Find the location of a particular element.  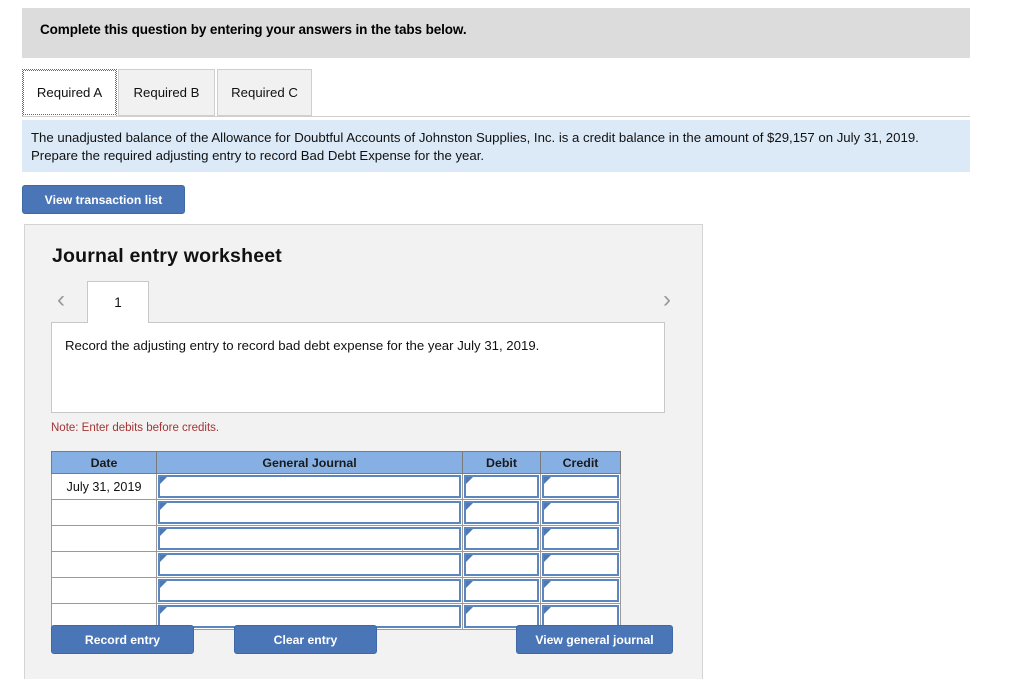

worksheet-page-number: 1 is located at coordinates (118, 302).